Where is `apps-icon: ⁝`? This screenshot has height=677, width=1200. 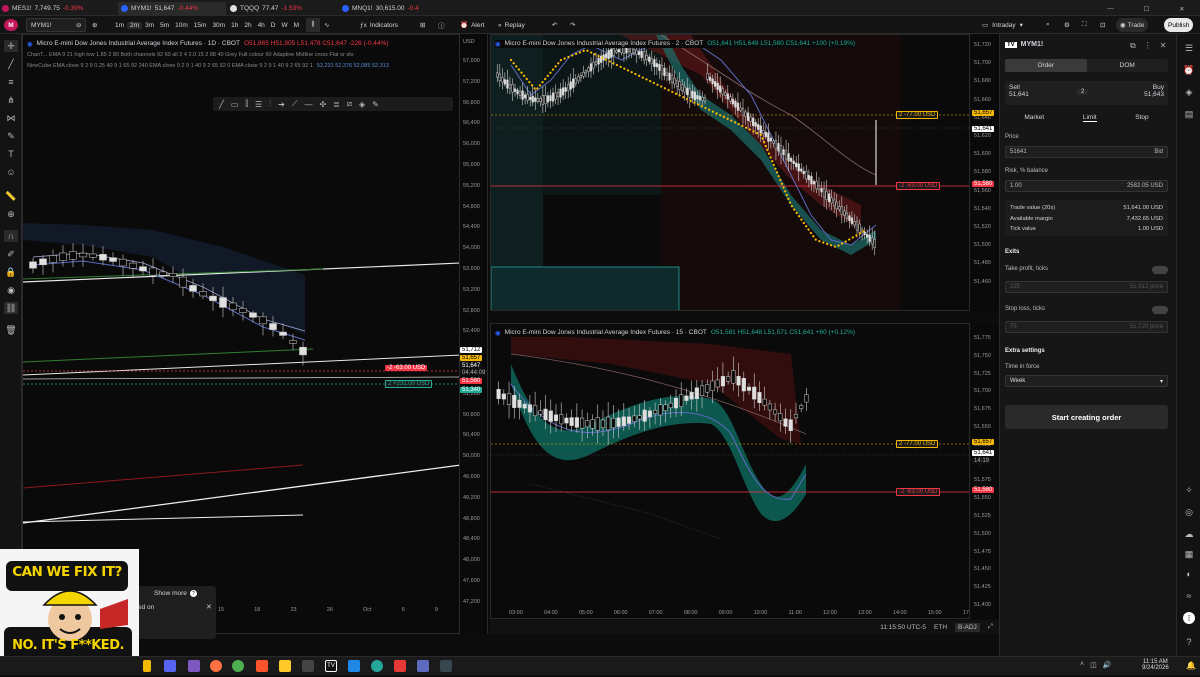
apps-icon: ⁝ is located at coordinates (1189, 618).